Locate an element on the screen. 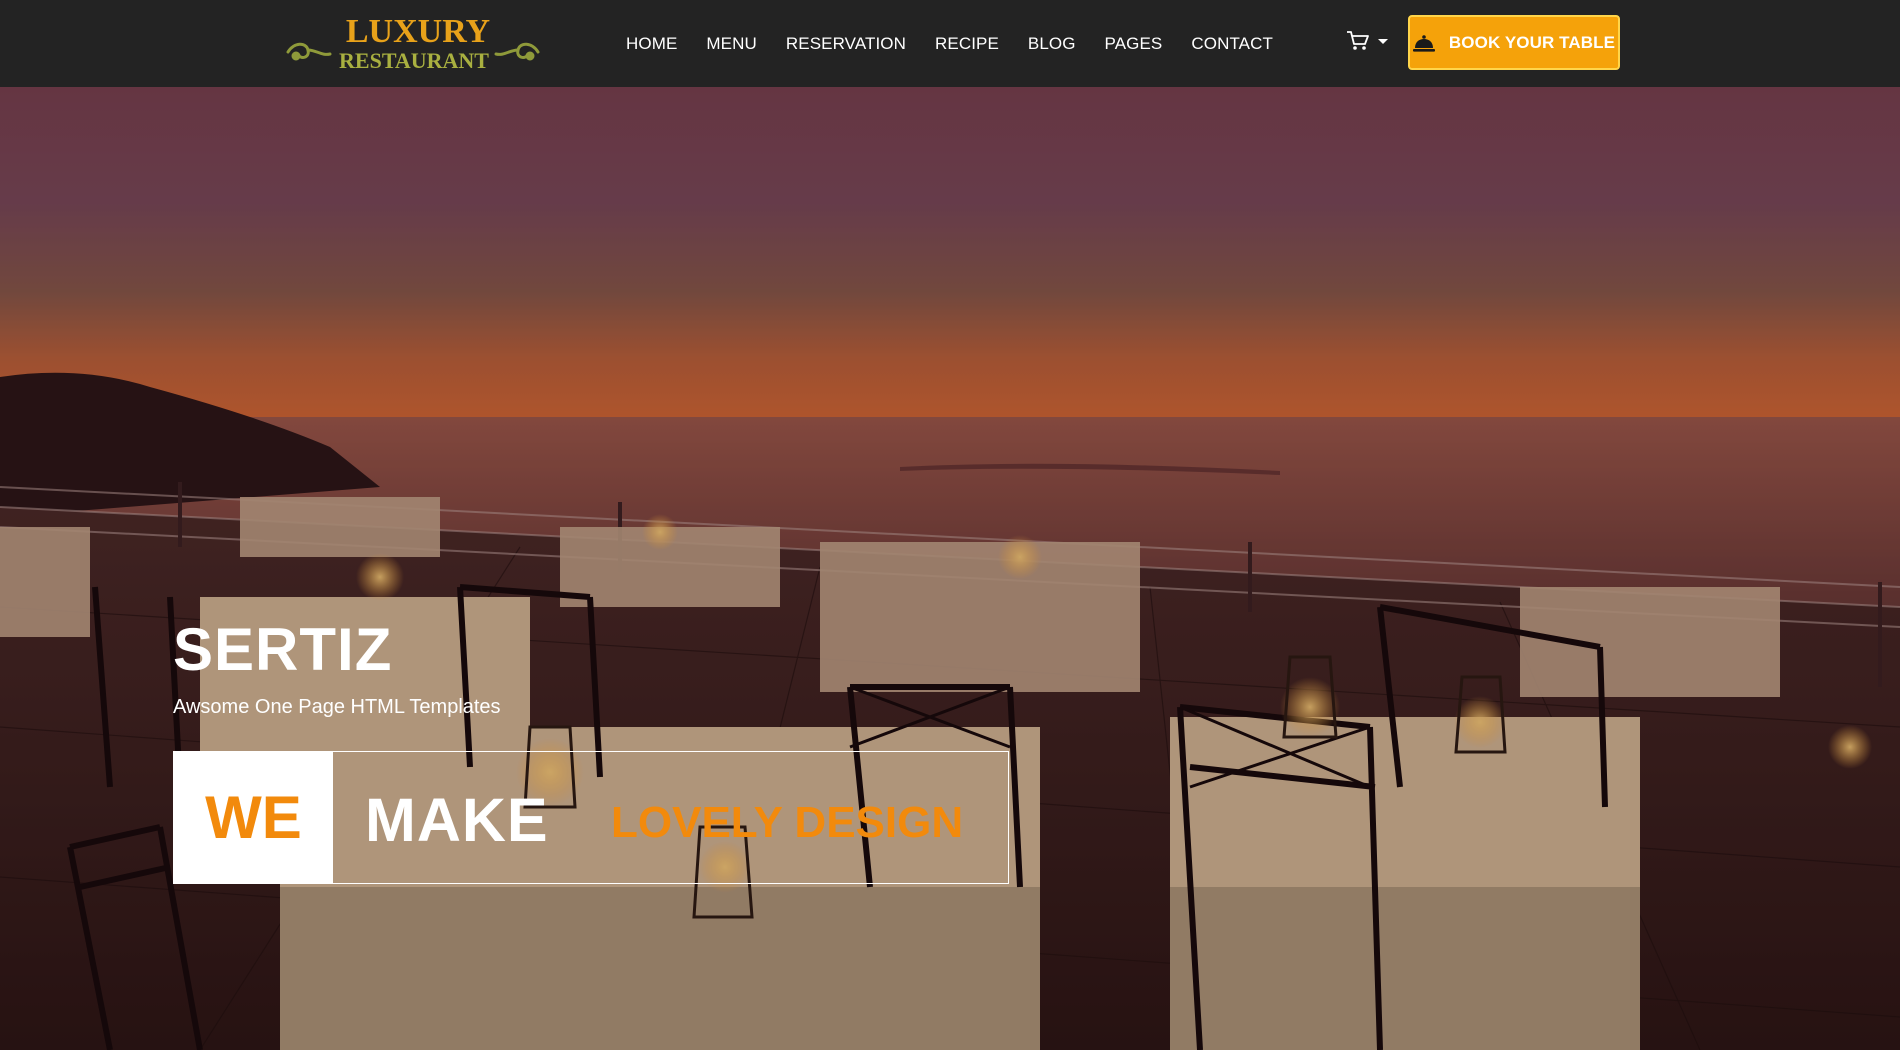  nav-contact: CONTACT is located at coordinates (1232, 44).